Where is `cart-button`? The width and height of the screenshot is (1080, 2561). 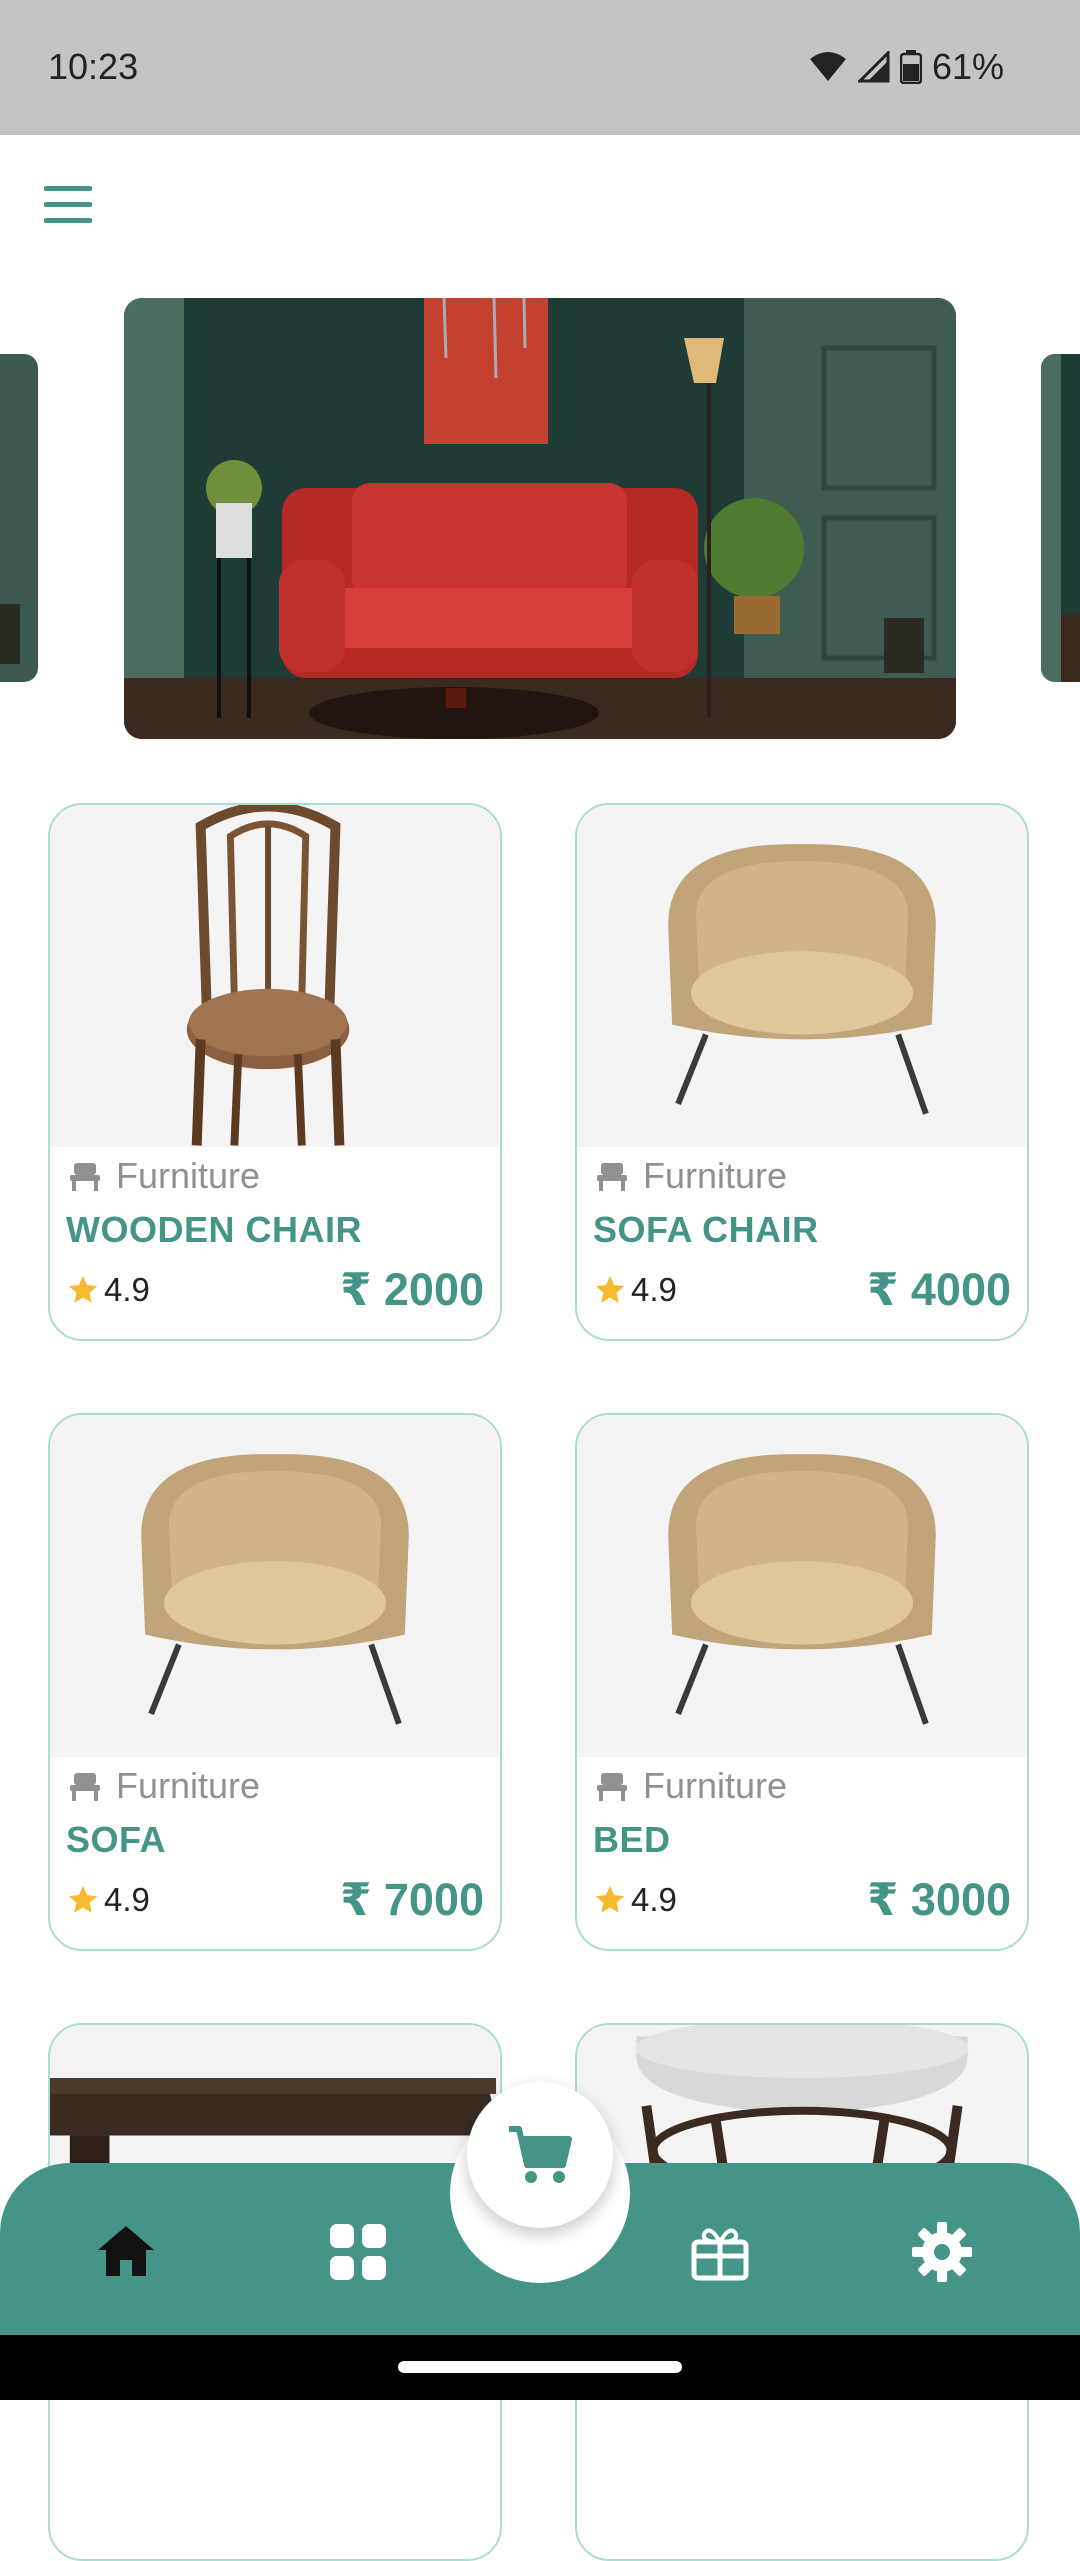
cart-button is located at coordinates (540, 2155).